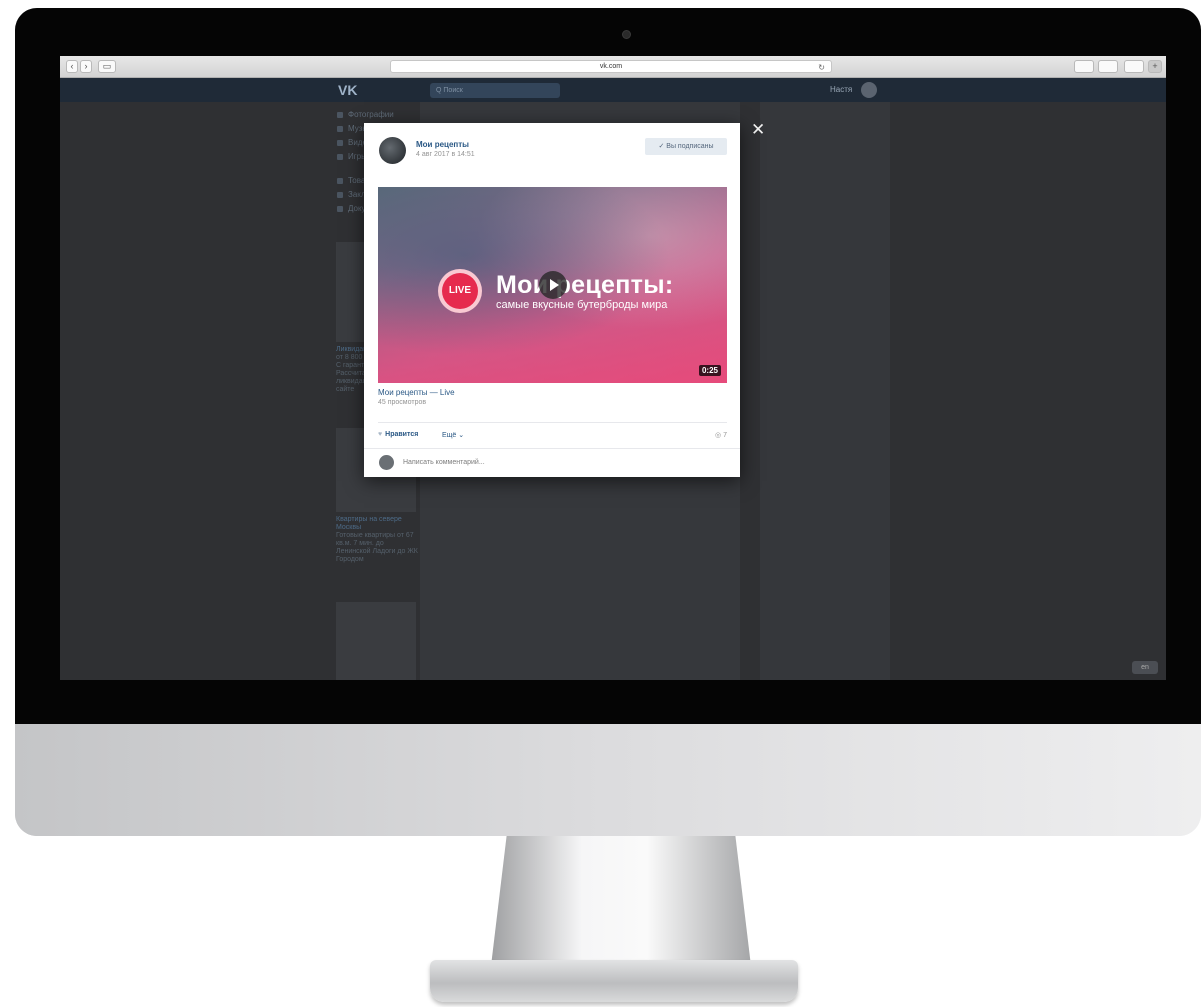  What do you see at coordinates (721, 435) in the screenshot?
I see `view-counter: ◎ 7` at bounding box center [721, 435].